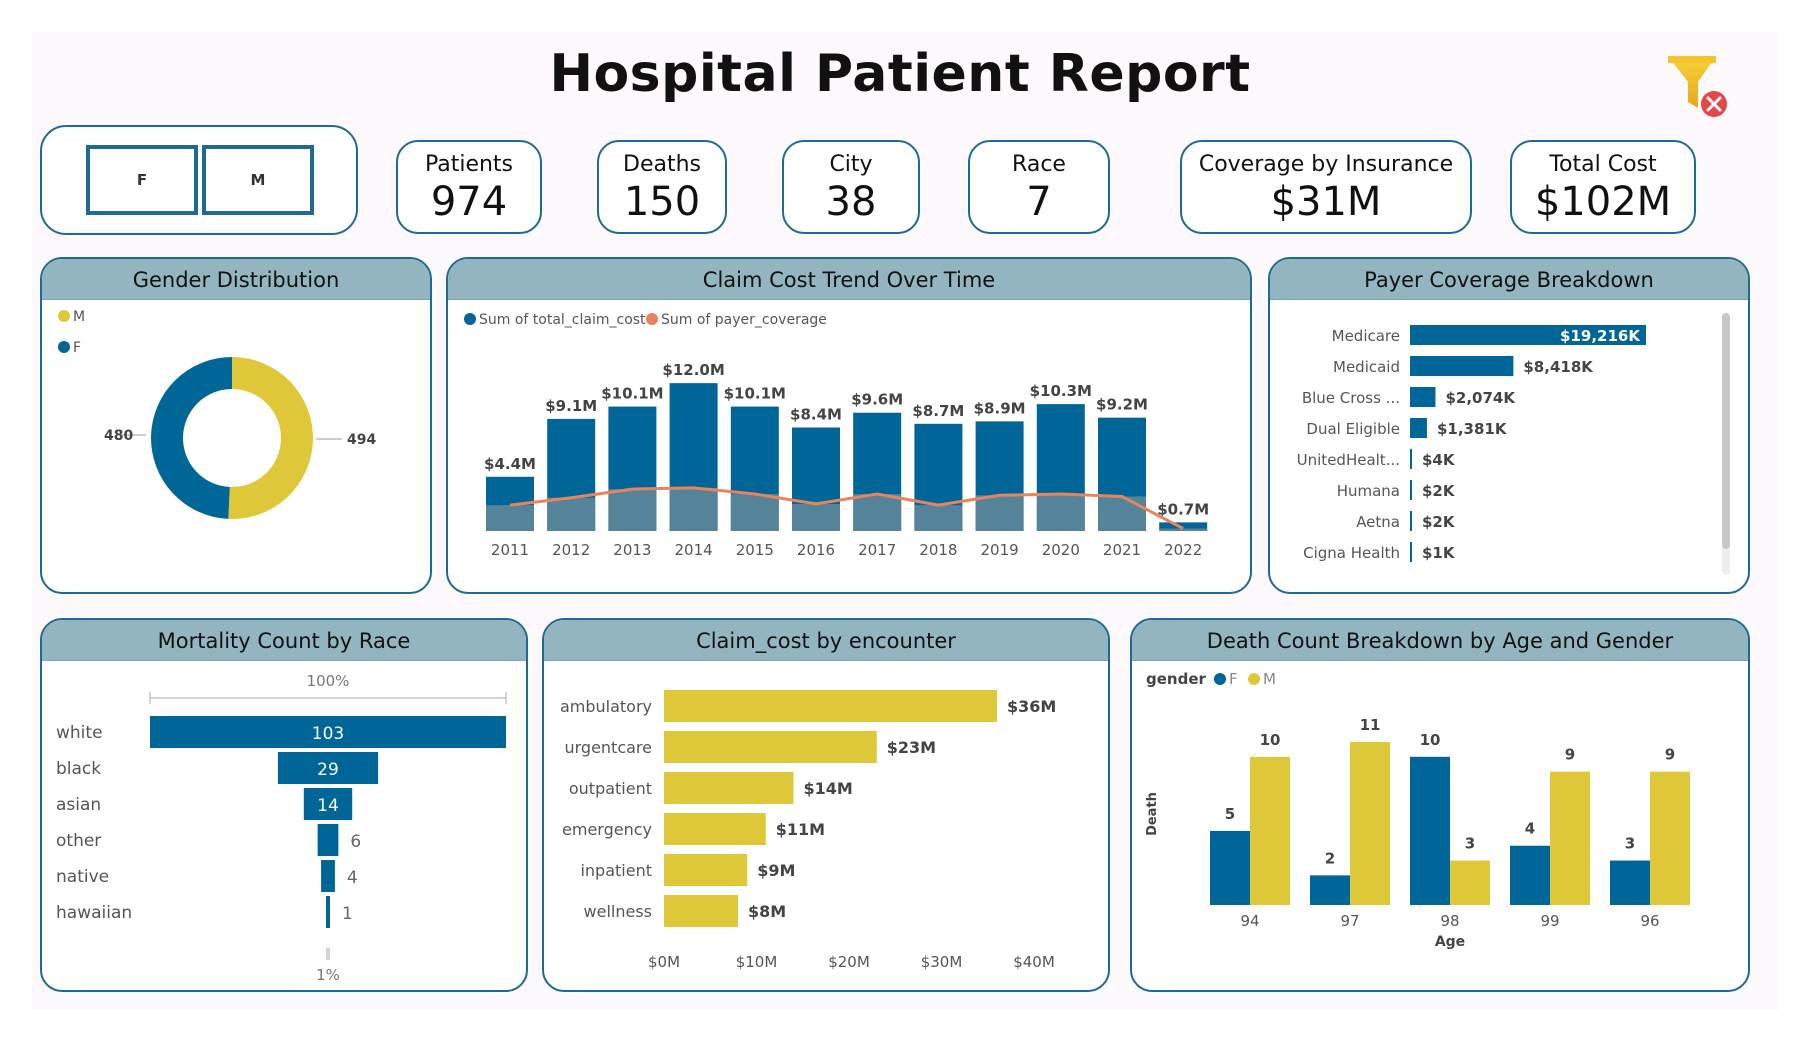 This screenshot has height=1040, width=1800. What do you see at coordinates (142, 180) in the screenshot?
I see `slicer-option-f: F` at bounding box center [142, 180].